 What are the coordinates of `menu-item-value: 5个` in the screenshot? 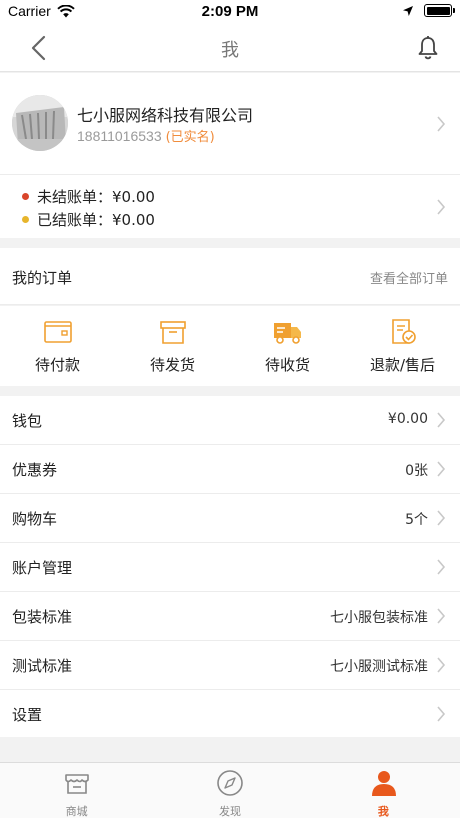 It's located at (416, 520).